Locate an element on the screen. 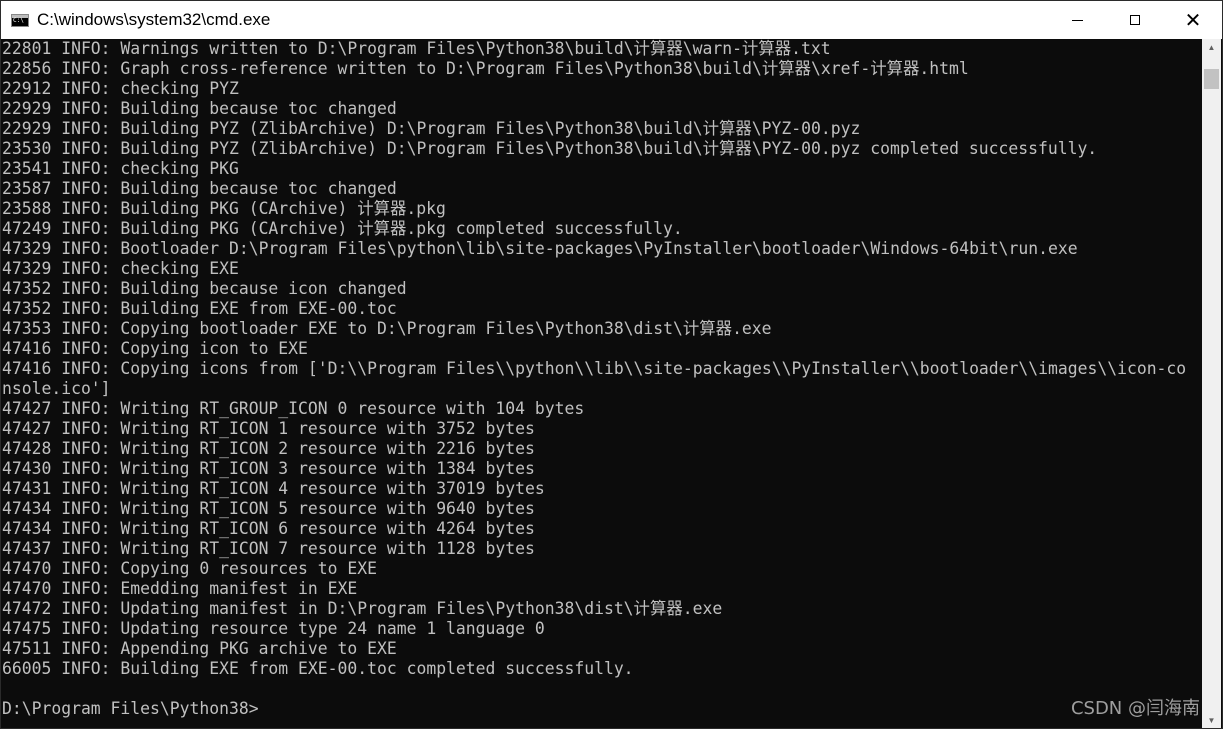 The height and width of the screenshot is (729, 1223). watermark-text: CSDN @闫海南 is located at coordinates (1135, 708).